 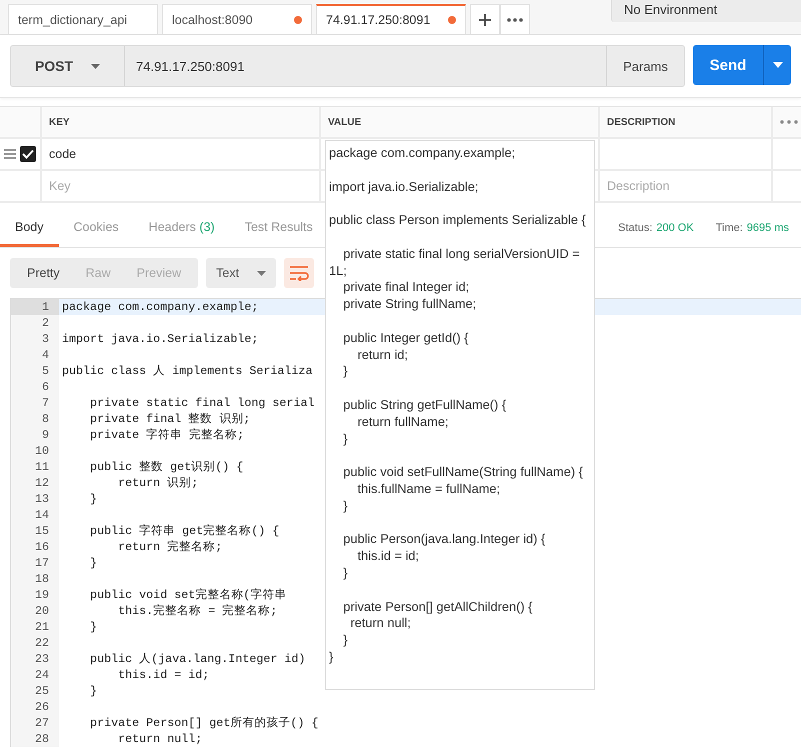 What do you see at coordinates (35, 707) in the screenshot?
I see `line-number: 26` at bounding box center [35, 707].